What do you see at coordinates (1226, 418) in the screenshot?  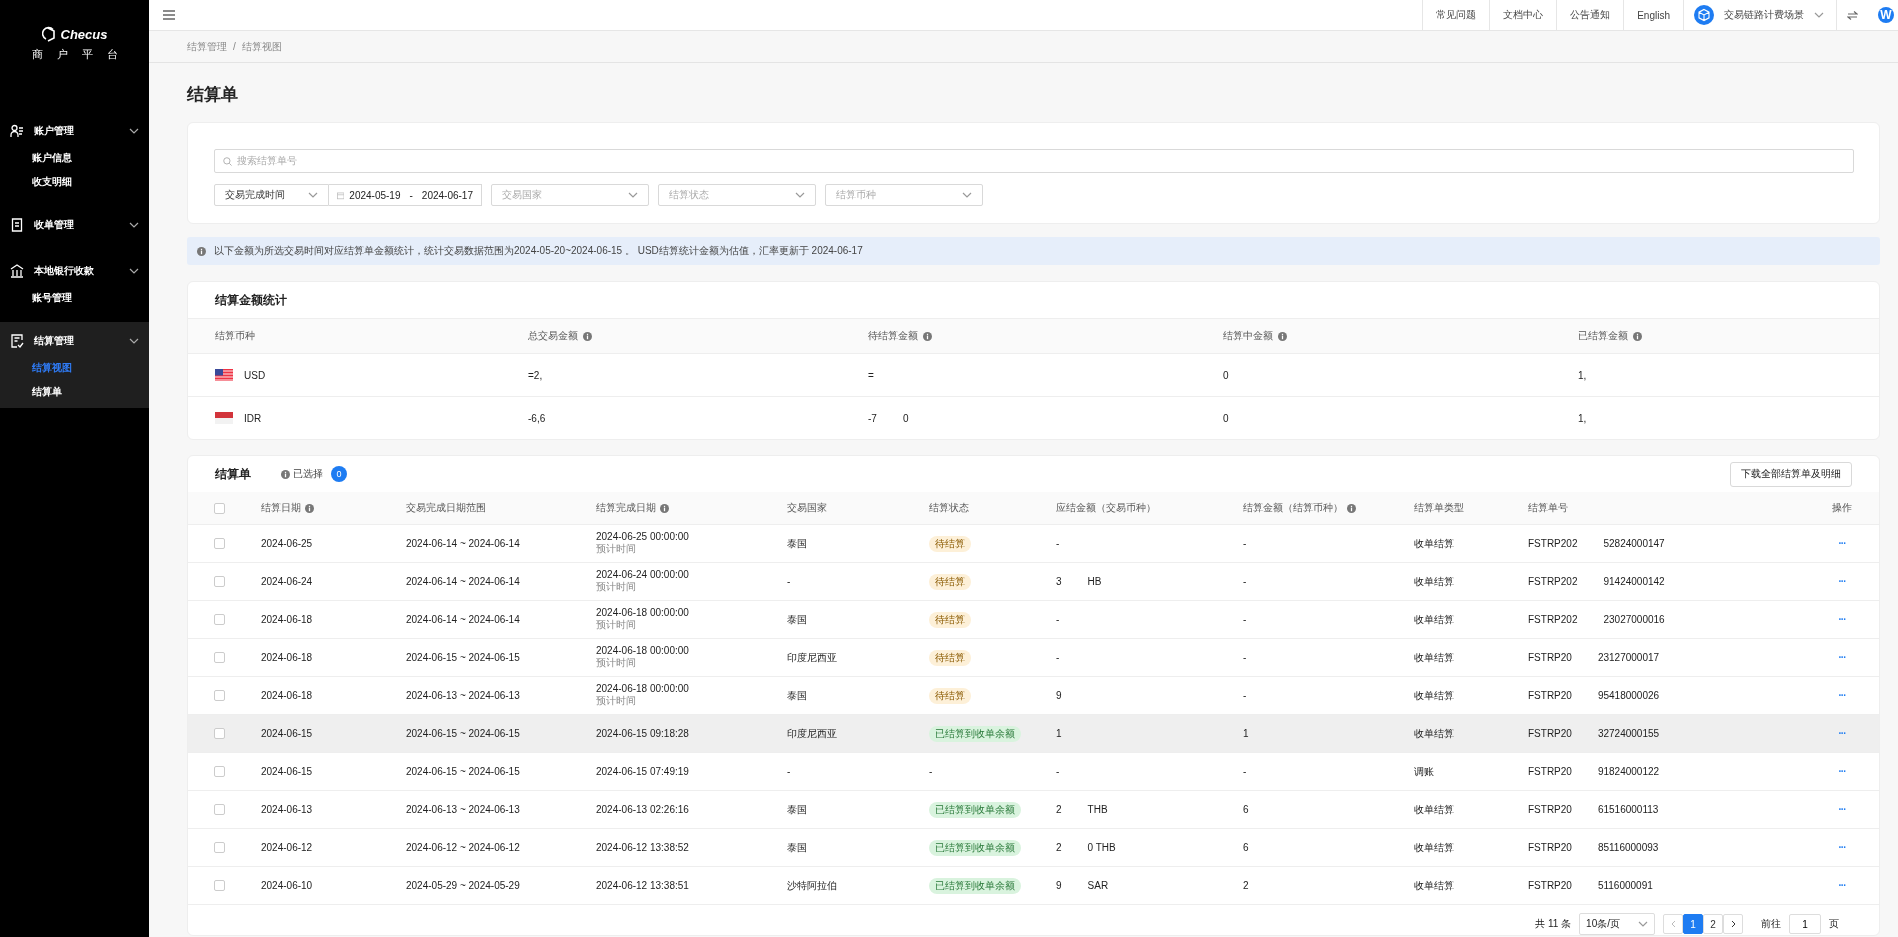 I see `amount-text: 0` at bounding box center [1226, 418].